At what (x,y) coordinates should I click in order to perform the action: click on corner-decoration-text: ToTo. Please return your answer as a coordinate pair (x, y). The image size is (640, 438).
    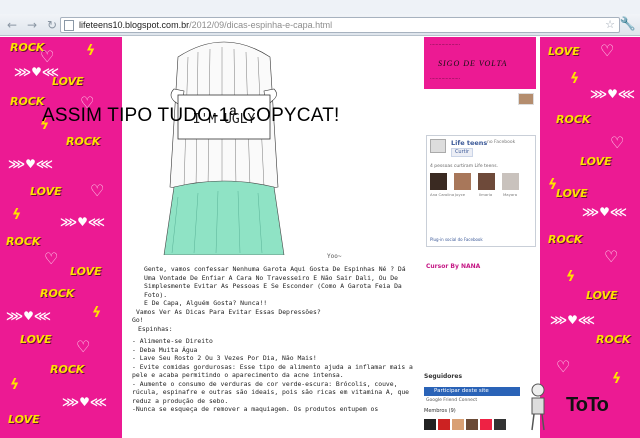
    Looking at the image, I should click on (587, 405).